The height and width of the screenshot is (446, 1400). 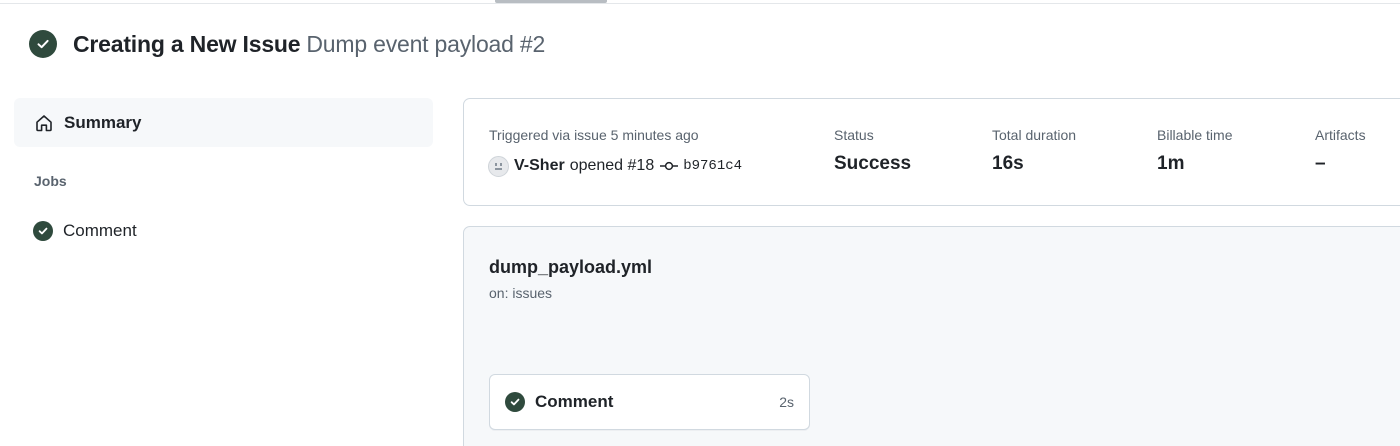 What do you see at coordinates (1171, 163) in the screenshot?
I see `stat-value: 1m` at bounding box center [1171, 163].